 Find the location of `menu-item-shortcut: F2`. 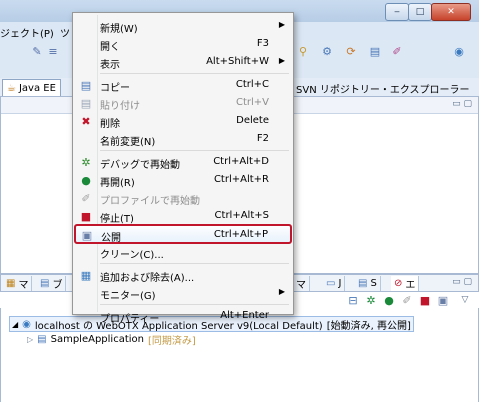

menu-item-shortcut: F2 is located at coordinates (262, 138).